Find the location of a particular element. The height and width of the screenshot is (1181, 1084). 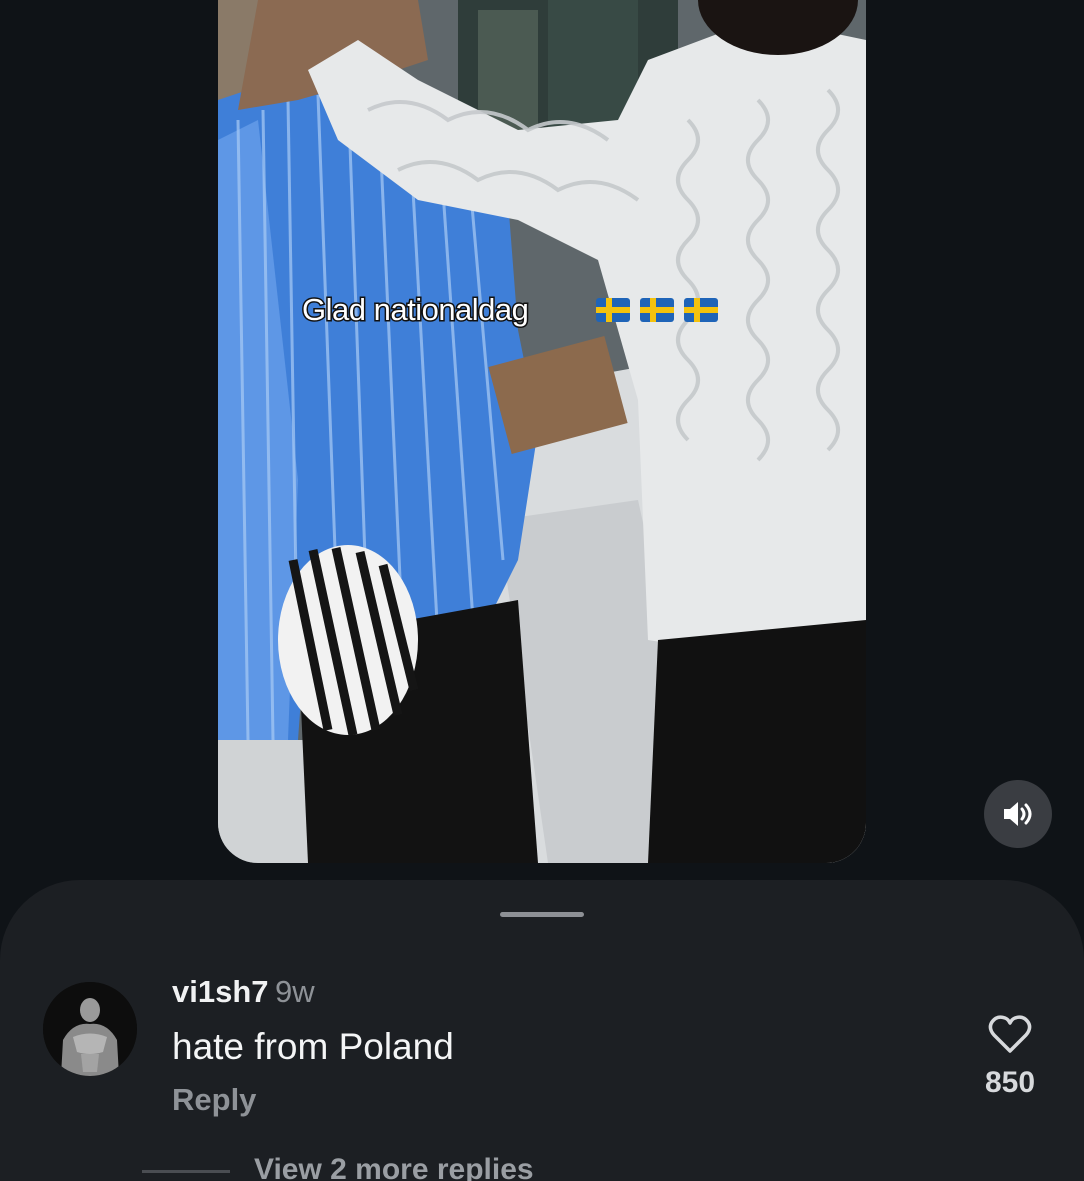

sound-toggle-button is located at coordinates (1018, 814).